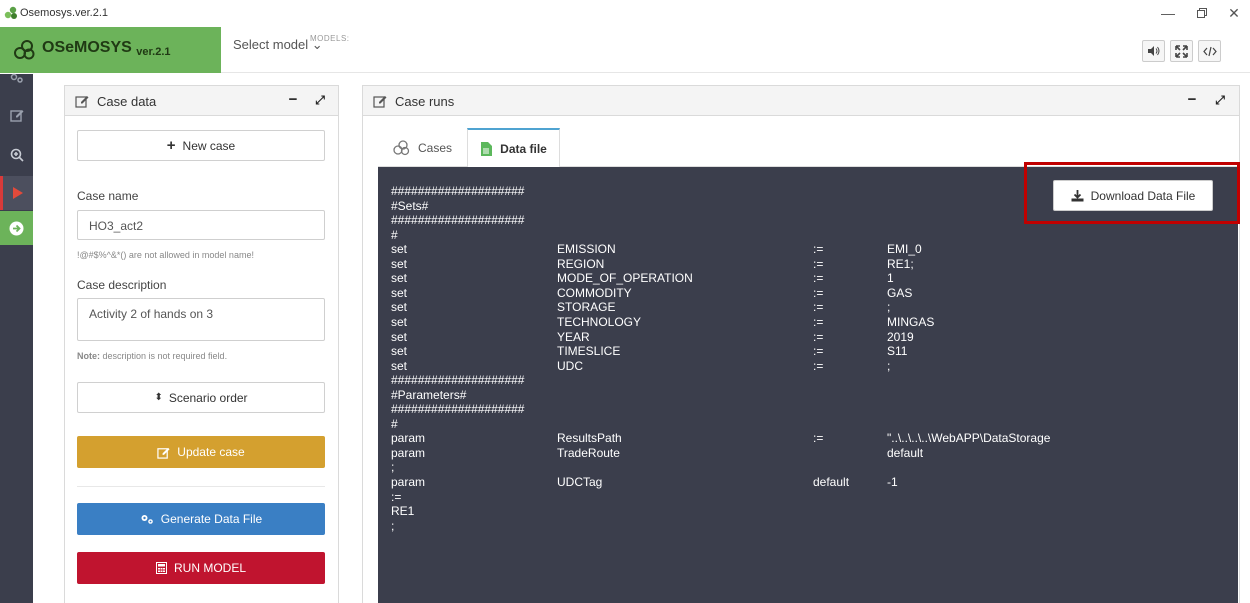  What do you see at coordinates (211, 519) in the screenshot?
I see `generate-data-file-label: Generate Data File` at bounding box center [211, 519].